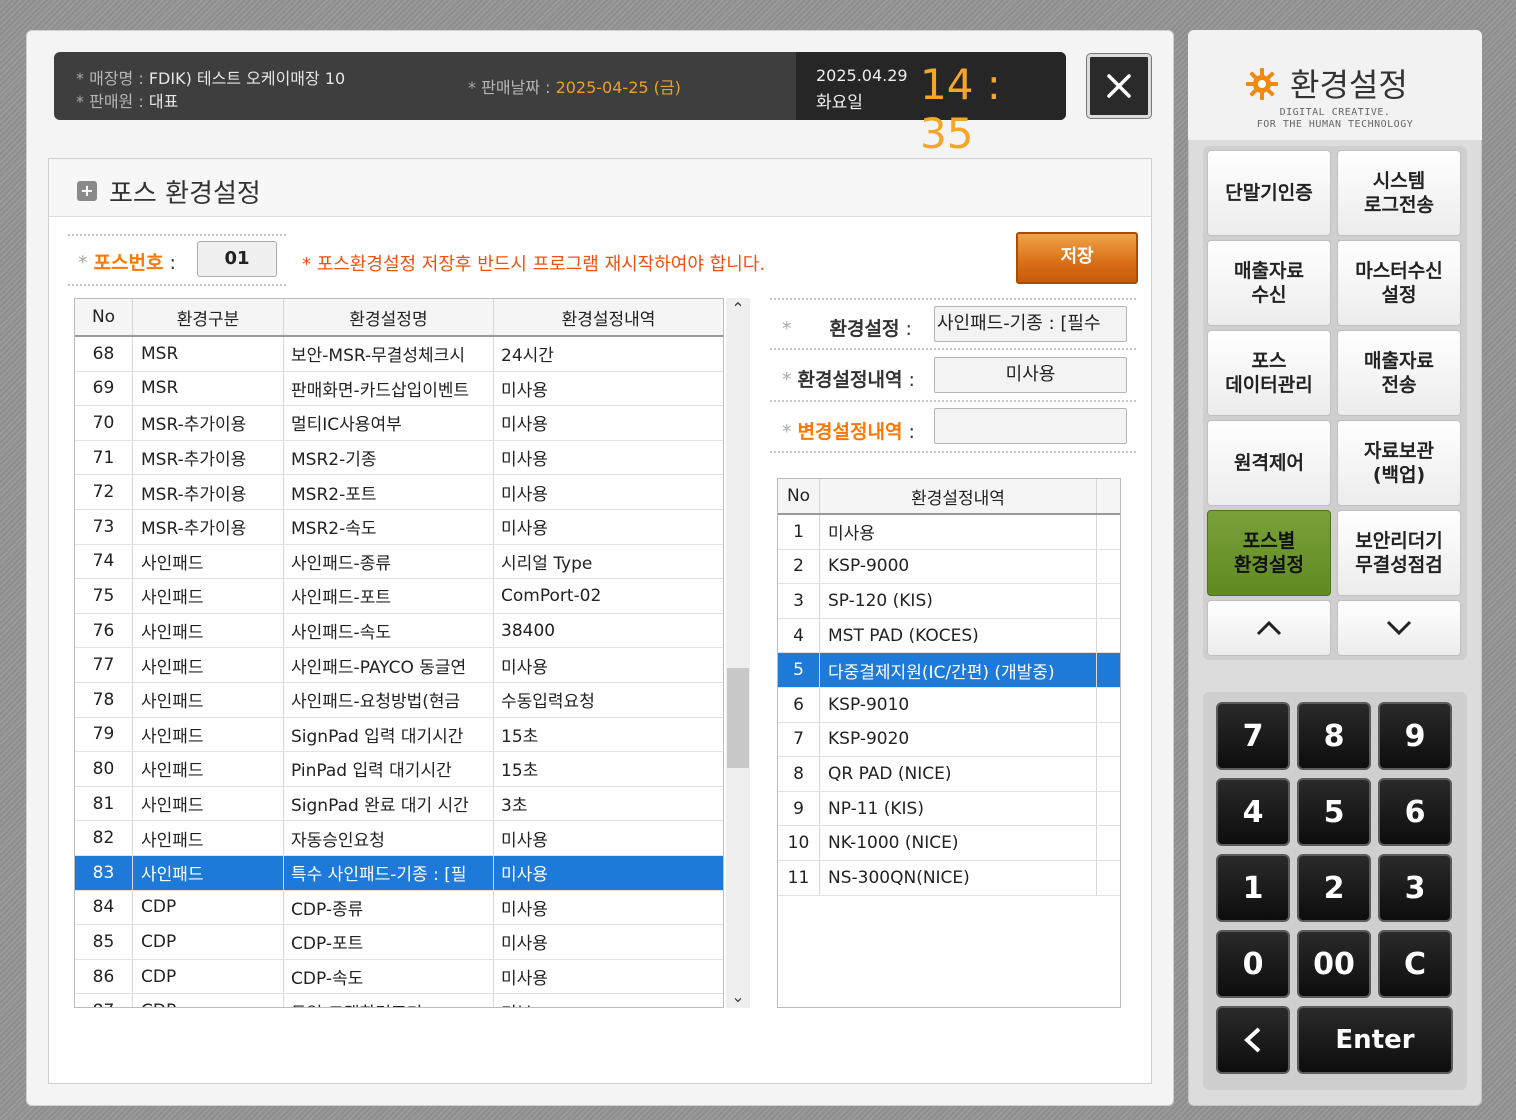  What do you see at coordinates (1415, 964) in the screenshot?
I see `key-clear: C` at bounding box center [1415, 964].